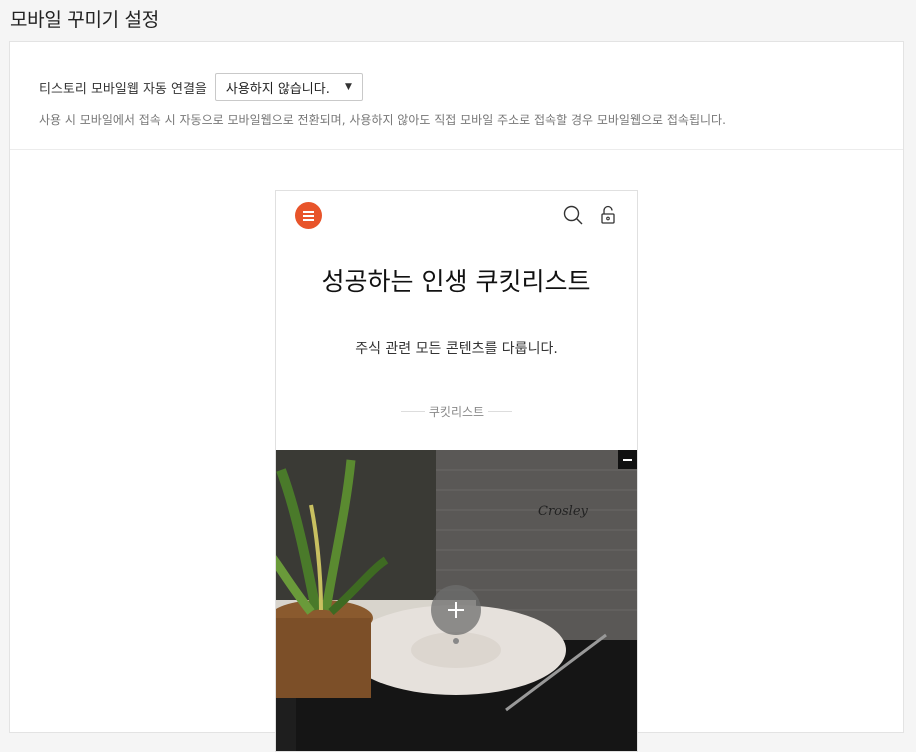 The image size is (916, 752). What do you see at coordinates (456, 610) in the screenshot?
I see `plus-icon` at bounding box center [456, 610].